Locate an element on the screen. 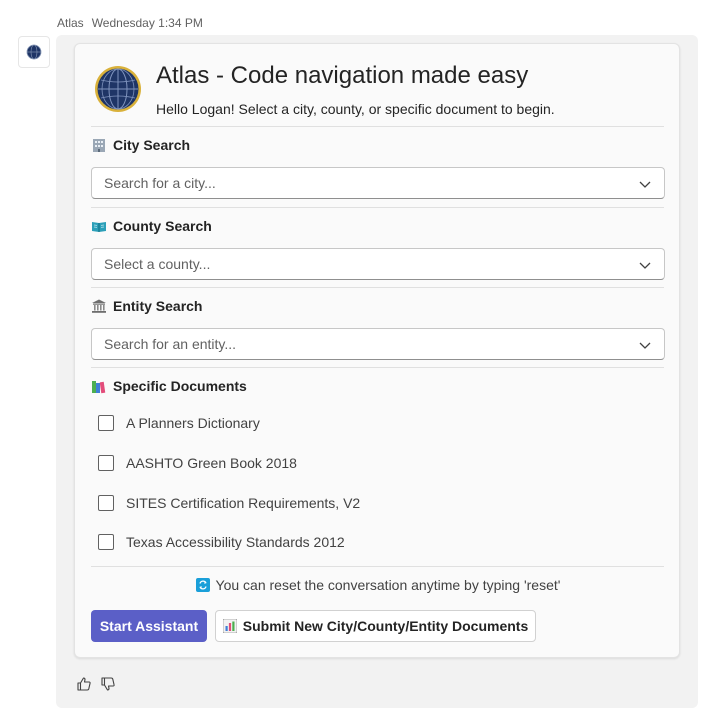  refresh-icon is located at coordinates (202, 585).